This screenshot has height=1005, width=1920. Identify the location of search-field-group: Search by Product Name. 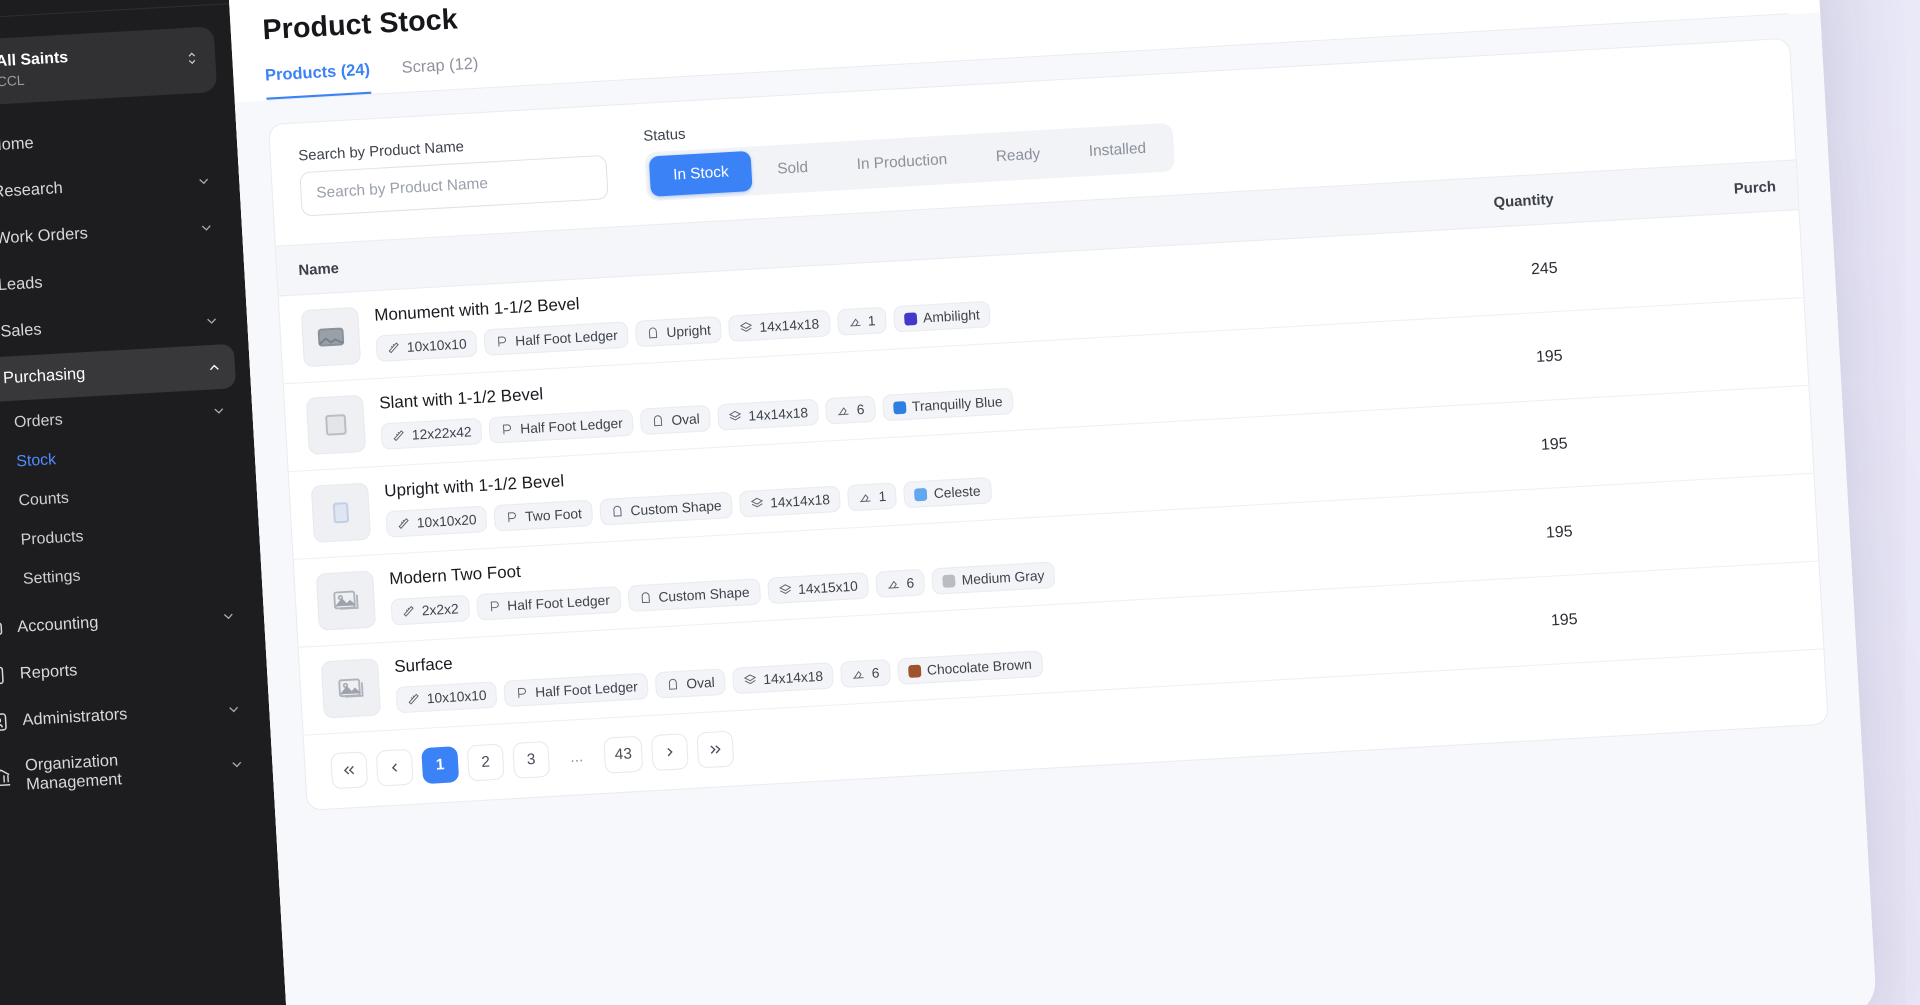
(453, 173).